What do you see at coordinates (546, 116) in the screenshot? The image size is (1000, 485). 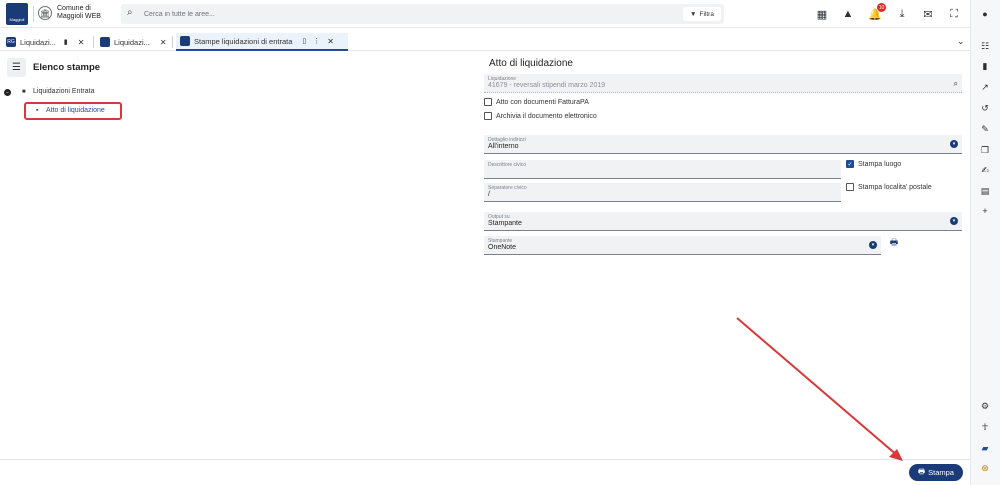 I see `checkbox-label: Archivia il documento elettronico` at bounding box center [546, 116].